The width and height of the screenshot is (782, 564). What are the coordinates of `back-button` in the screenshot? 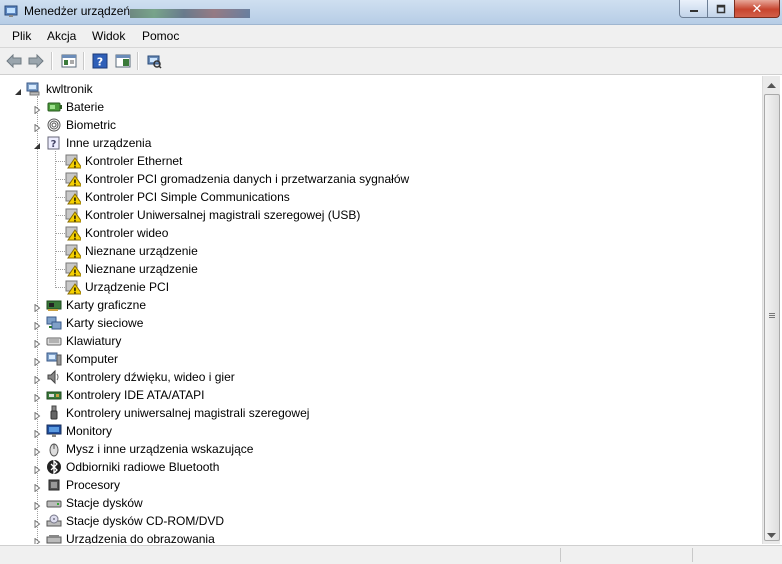 It's located at (14, 61).